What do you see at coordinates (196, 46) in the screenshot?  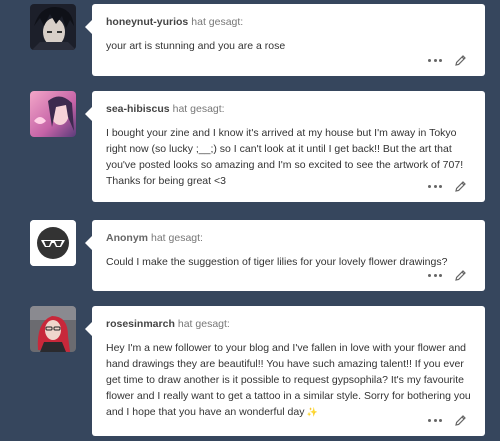 I see `ask-message: your art is stunning and you are a rose` at bounding box center [196, 46].